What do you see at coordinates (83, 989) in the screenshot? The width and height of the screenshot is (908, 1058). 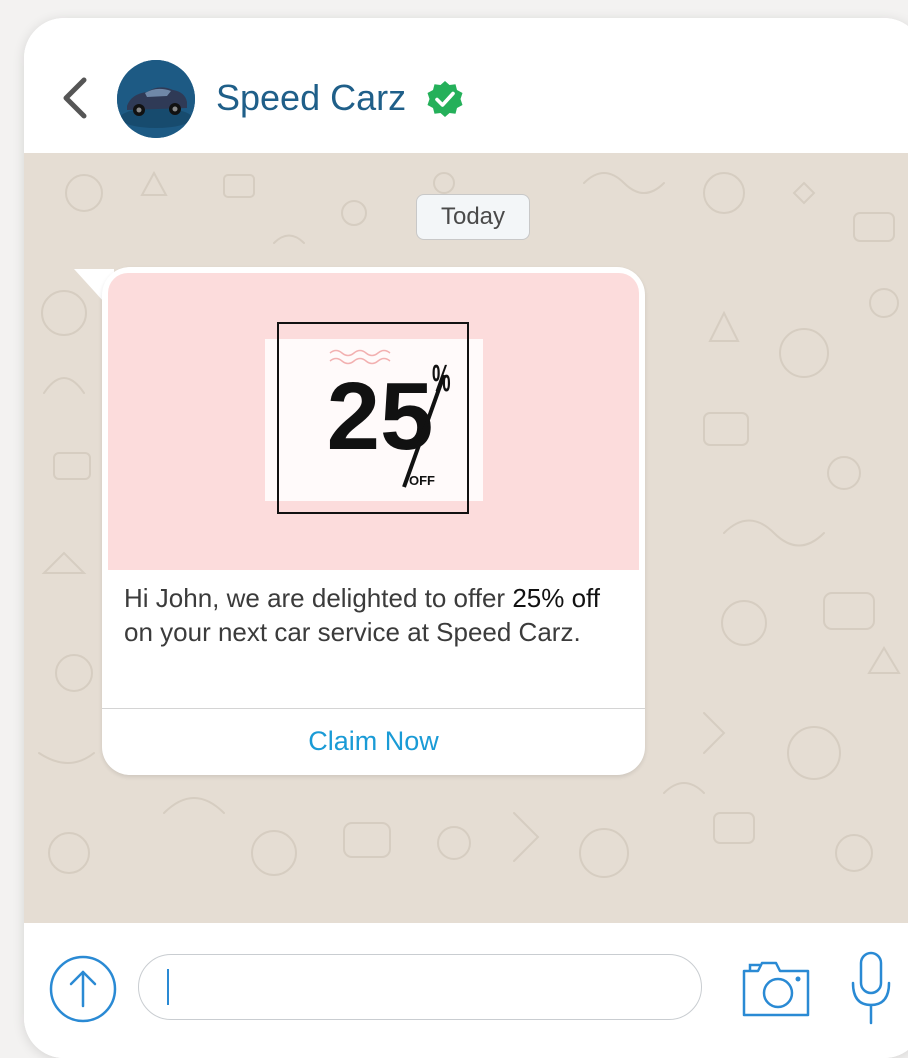 I see `arrow-up-circle-icon` at bounding box center [83, 989].